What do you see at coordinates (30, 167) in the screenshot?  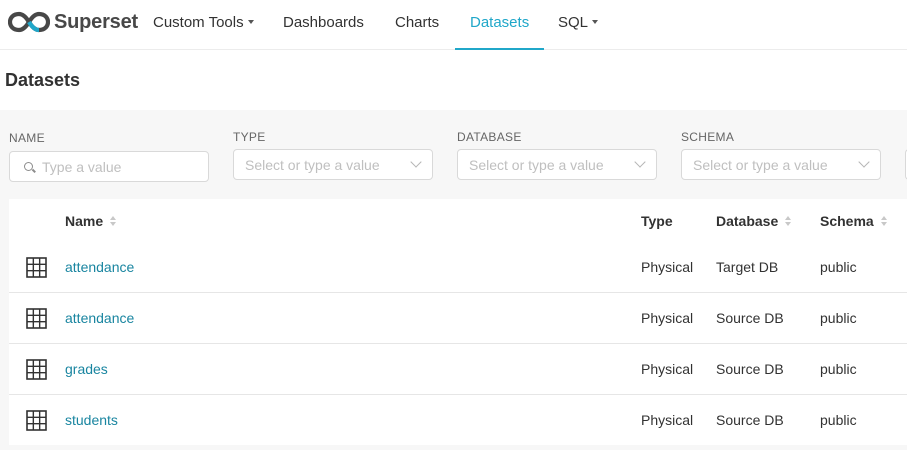 I see `search-icon` at bounding box center [30, 167].